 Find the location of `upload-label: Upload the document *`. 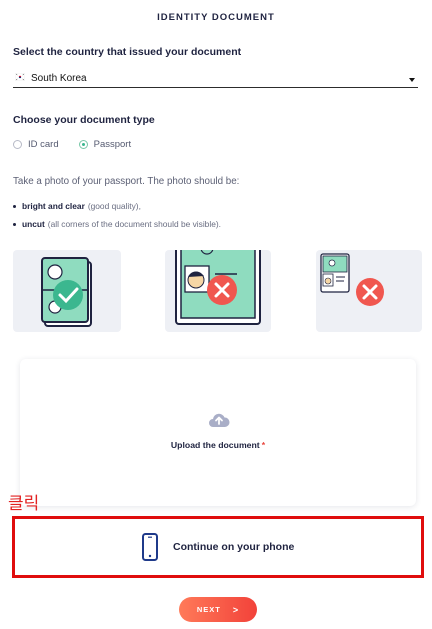

upload-label: Upload the document * is located at coordinates (218, 445).